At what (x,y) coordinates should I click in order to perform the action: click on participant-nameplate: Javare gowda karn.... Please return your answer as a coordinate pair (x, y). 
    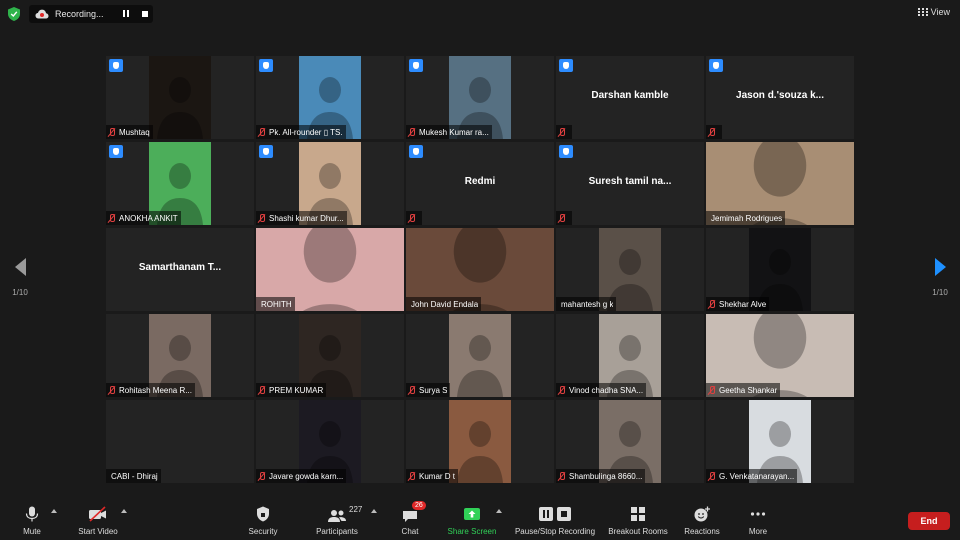
    Looking at the image, I should click on (301, 476).